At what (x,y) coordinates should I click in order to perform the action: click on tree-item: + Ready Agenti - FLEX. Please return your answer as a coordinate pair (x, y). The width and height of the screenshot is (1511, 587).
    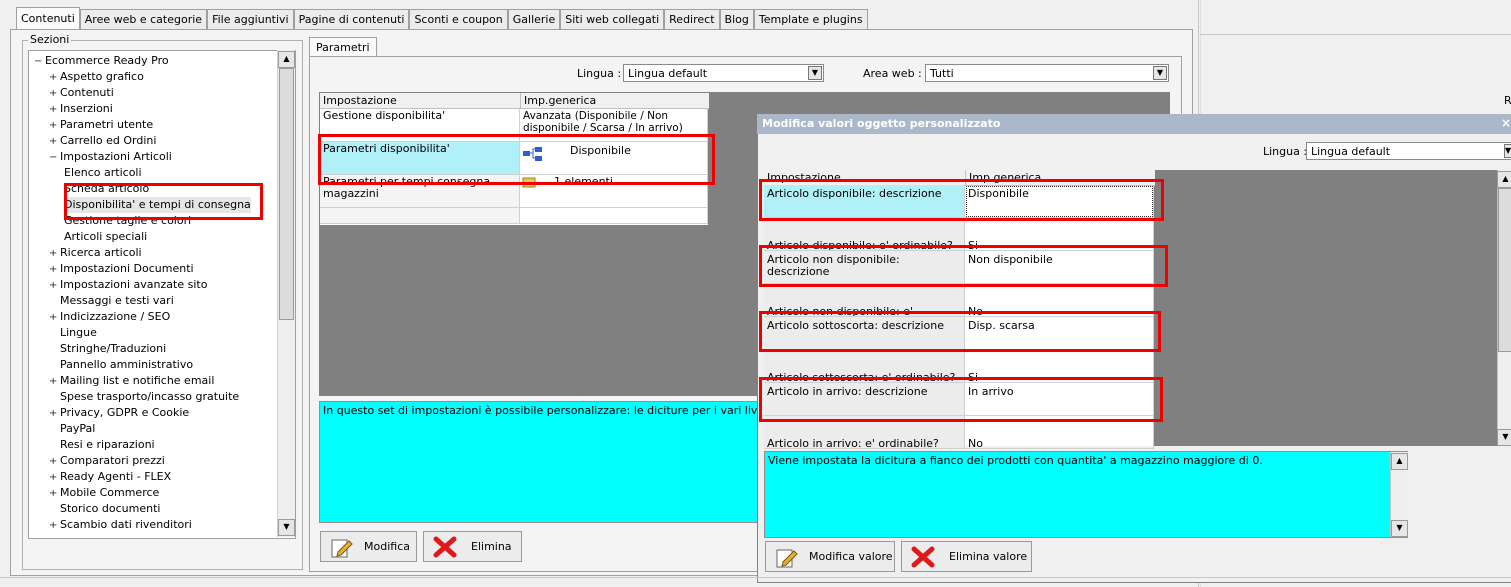
    Looking at the image, I should click on (110, 477).